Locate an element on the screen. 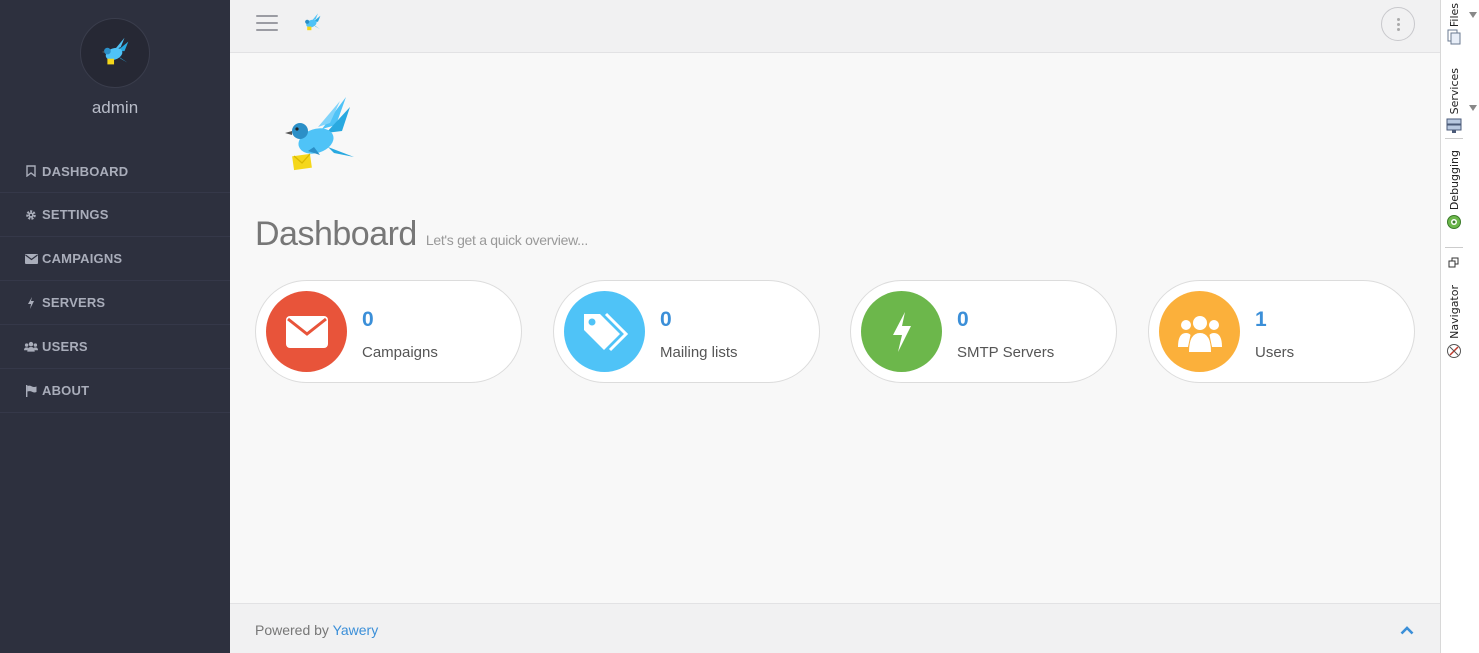 The height and width of the screenshot is (653, 1479). ide-tab-label: Navigator is located at coordinates (1454, 312).